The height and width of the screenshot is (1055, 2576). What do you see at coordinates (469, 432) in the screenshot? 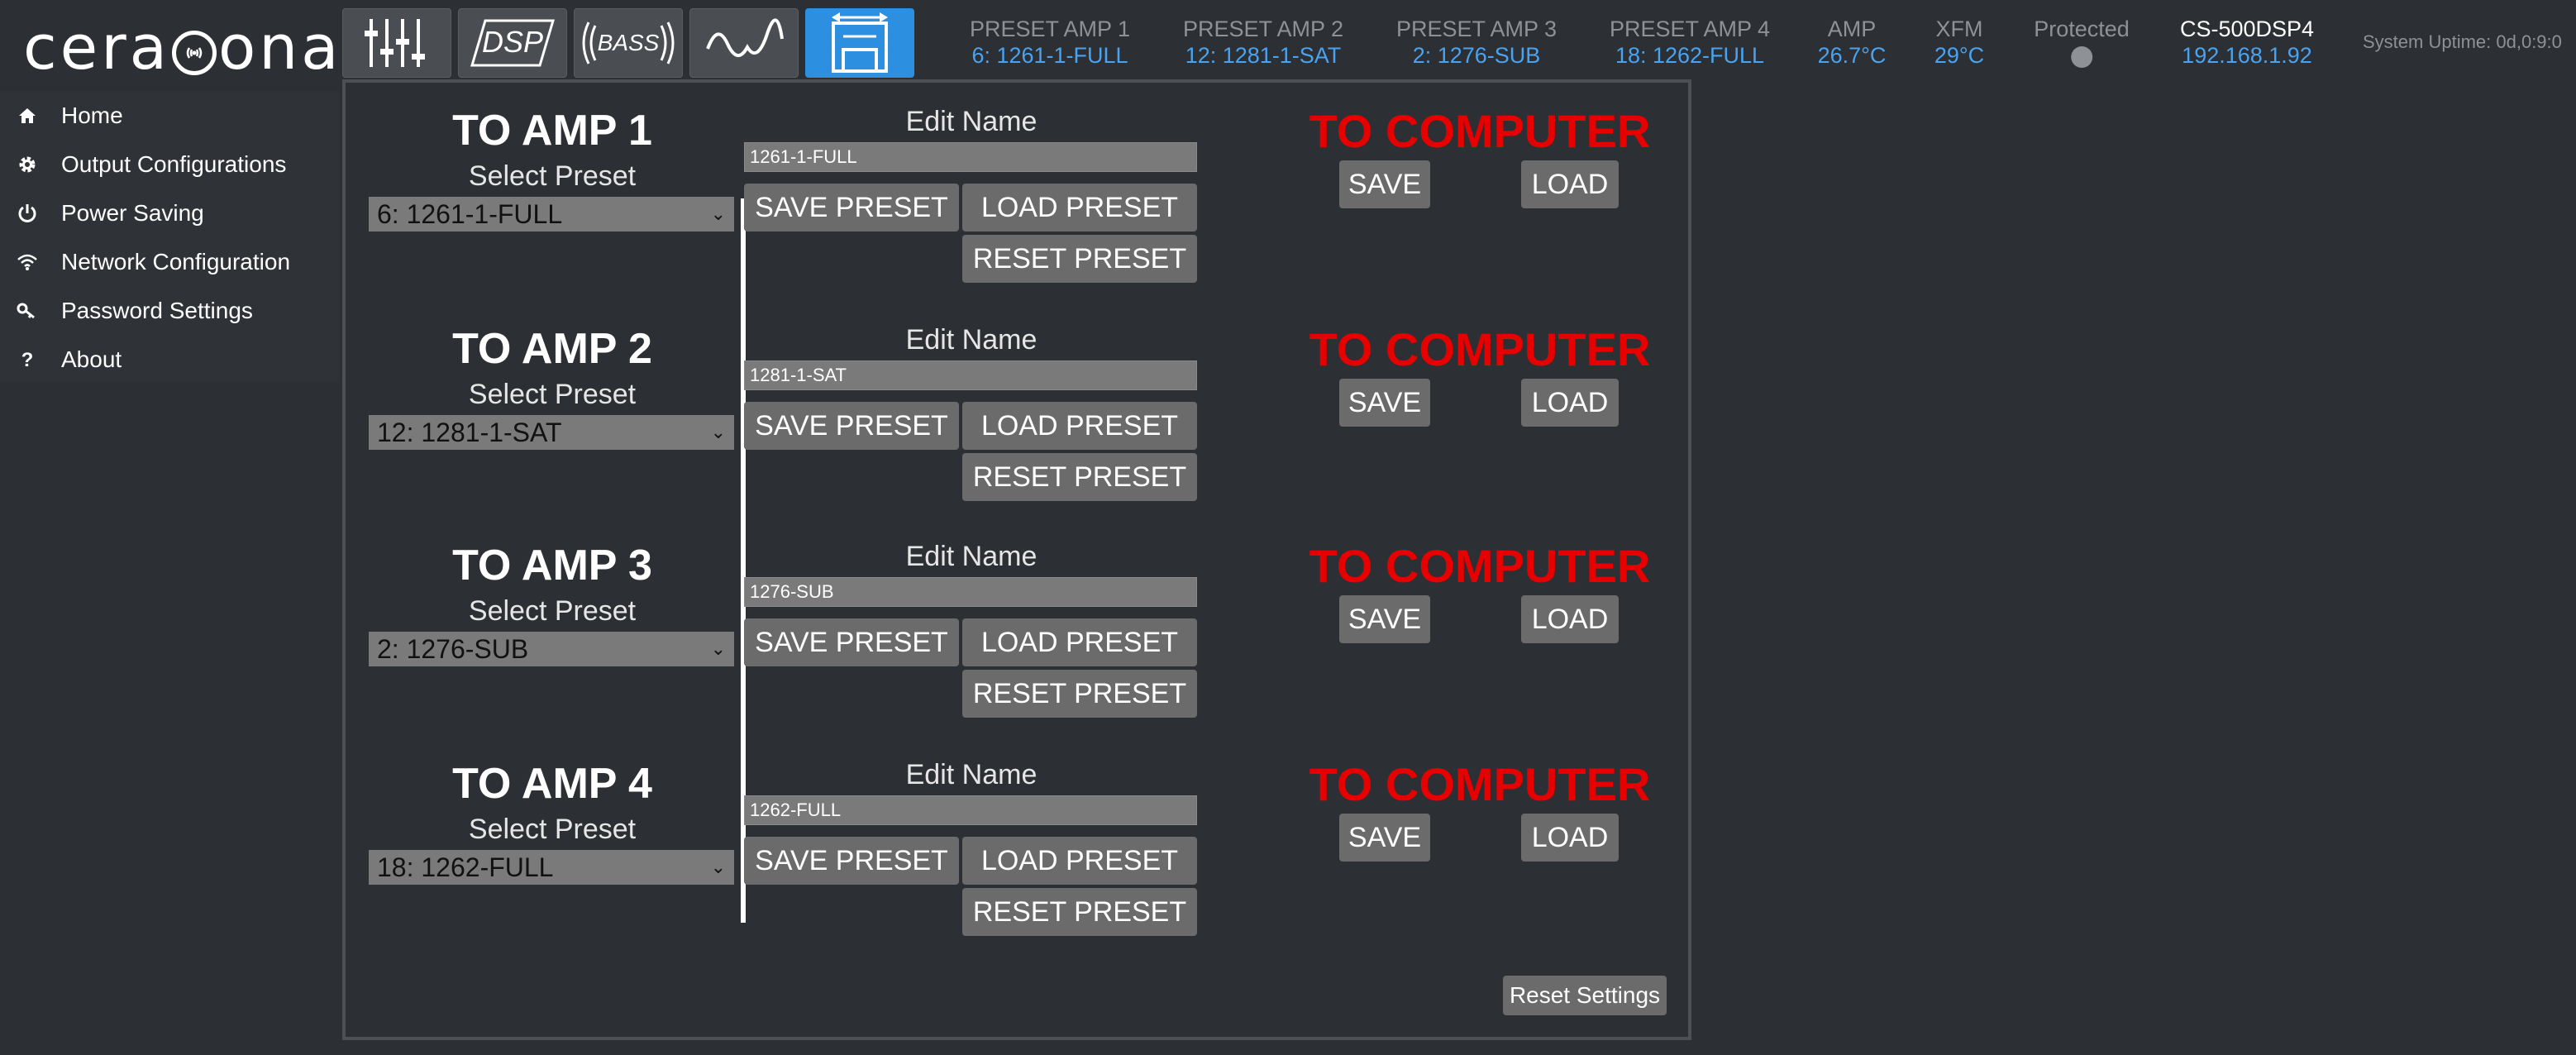
I see `amp-2-selected-preset: 12: 1281-1-SAT` at bounding box center [469, 432].